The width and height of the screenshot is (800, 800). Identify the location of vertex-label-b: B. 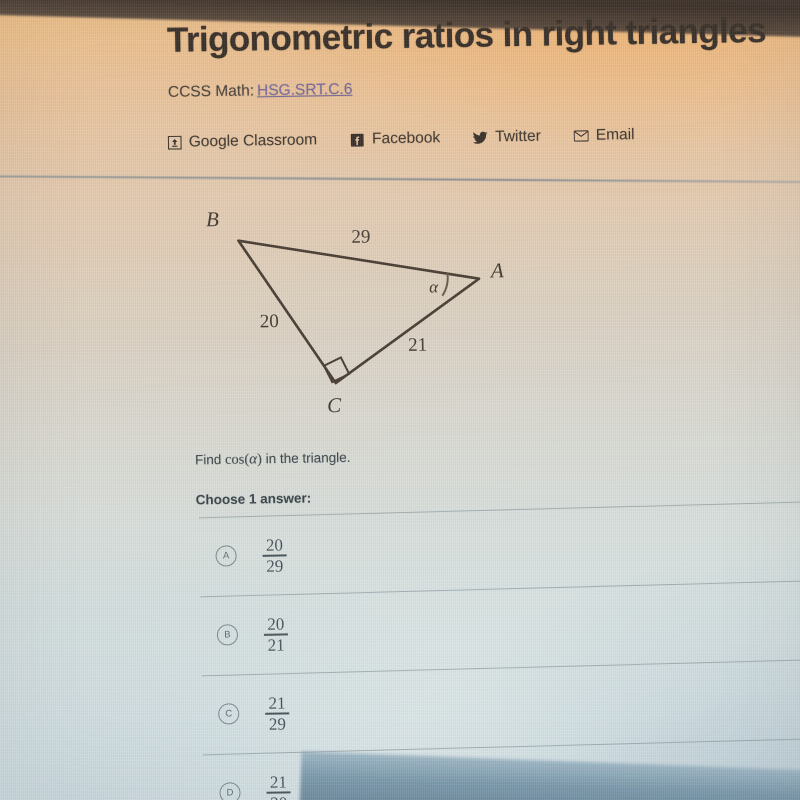
(212, 219).